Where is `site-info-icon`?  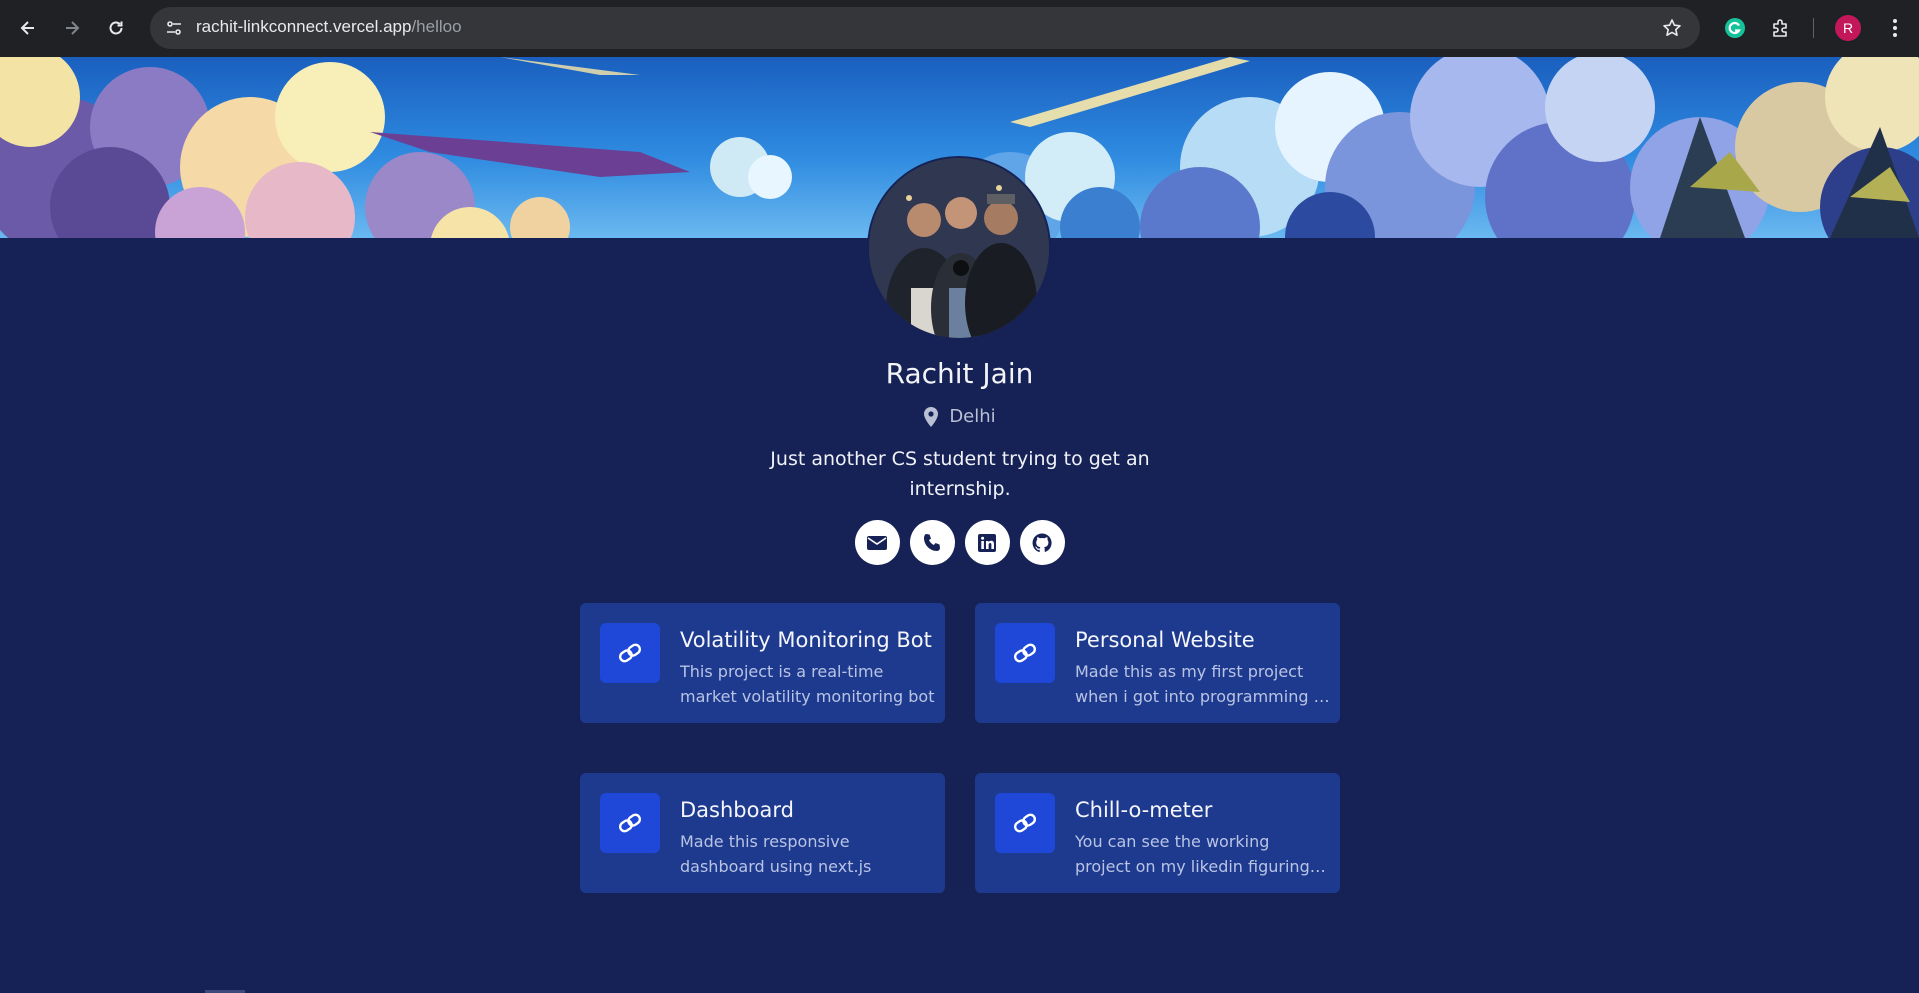
site-info-icon is located at coordinates (174, 28).